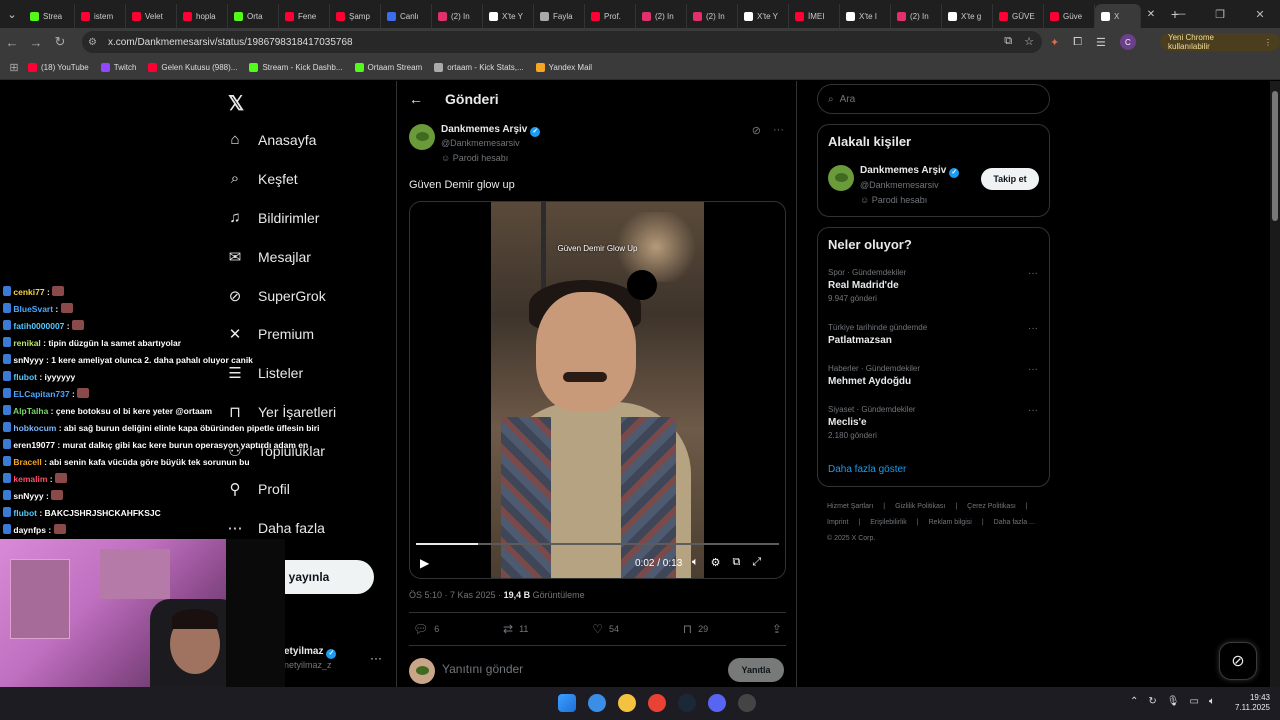  What do you see at coordinates (202, 16) in the screenshot?
I see `browser-tab: hopla` at bounding box center [202, 16].